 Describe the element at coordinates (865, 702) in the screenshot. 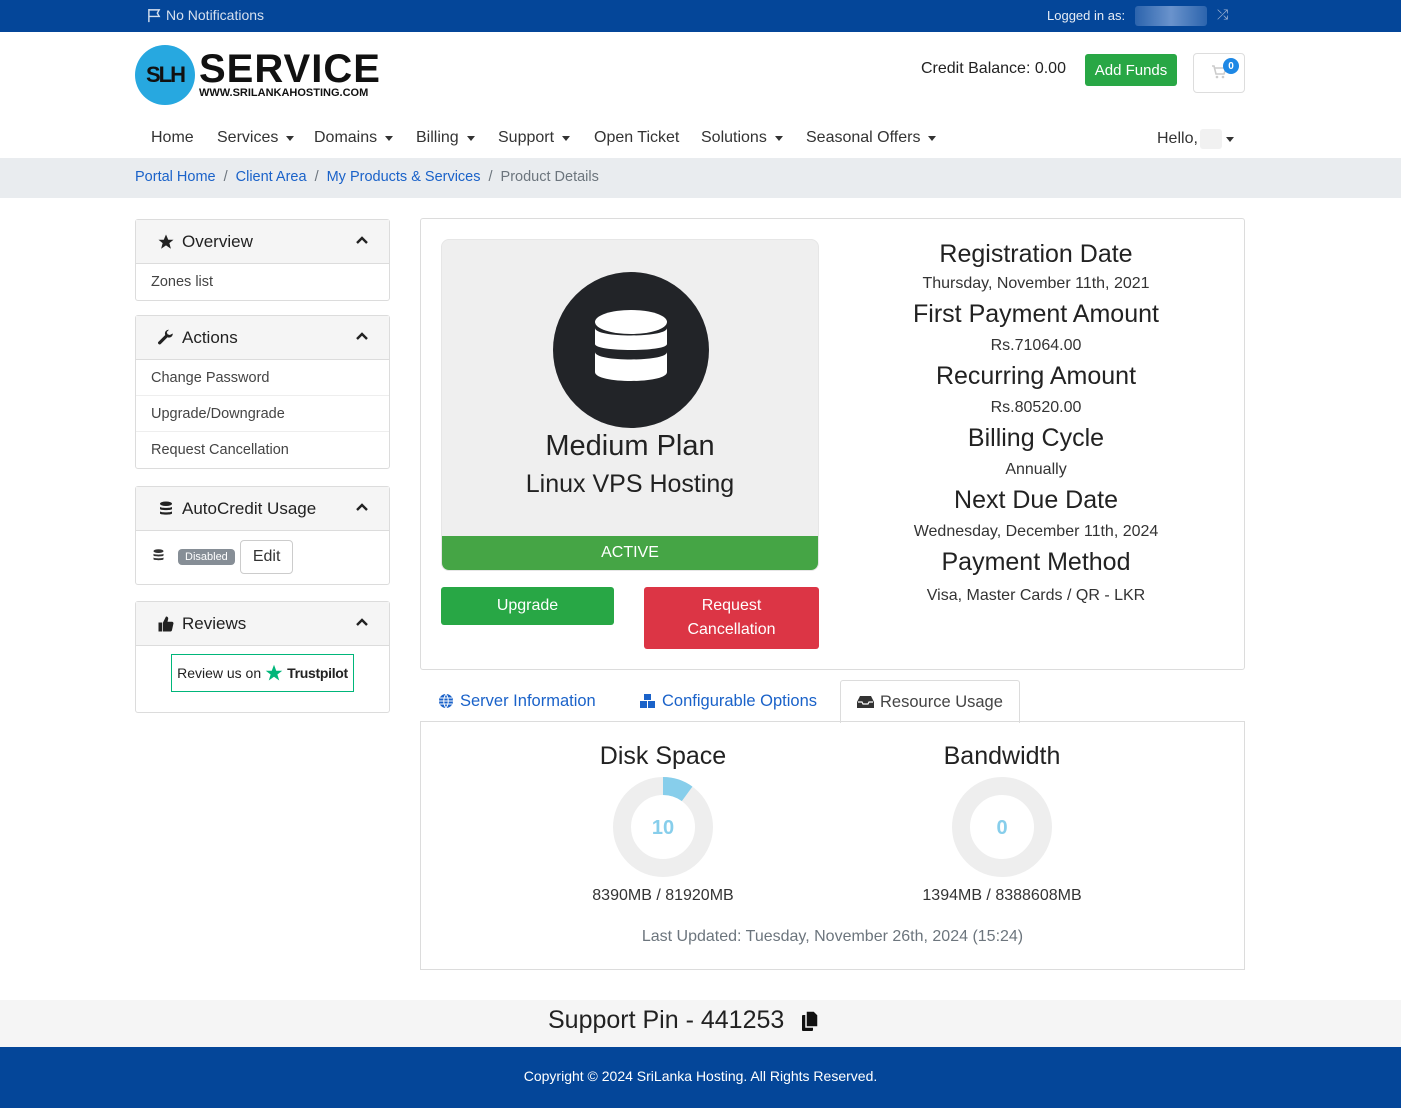

I see `inbox-icon` at that location.